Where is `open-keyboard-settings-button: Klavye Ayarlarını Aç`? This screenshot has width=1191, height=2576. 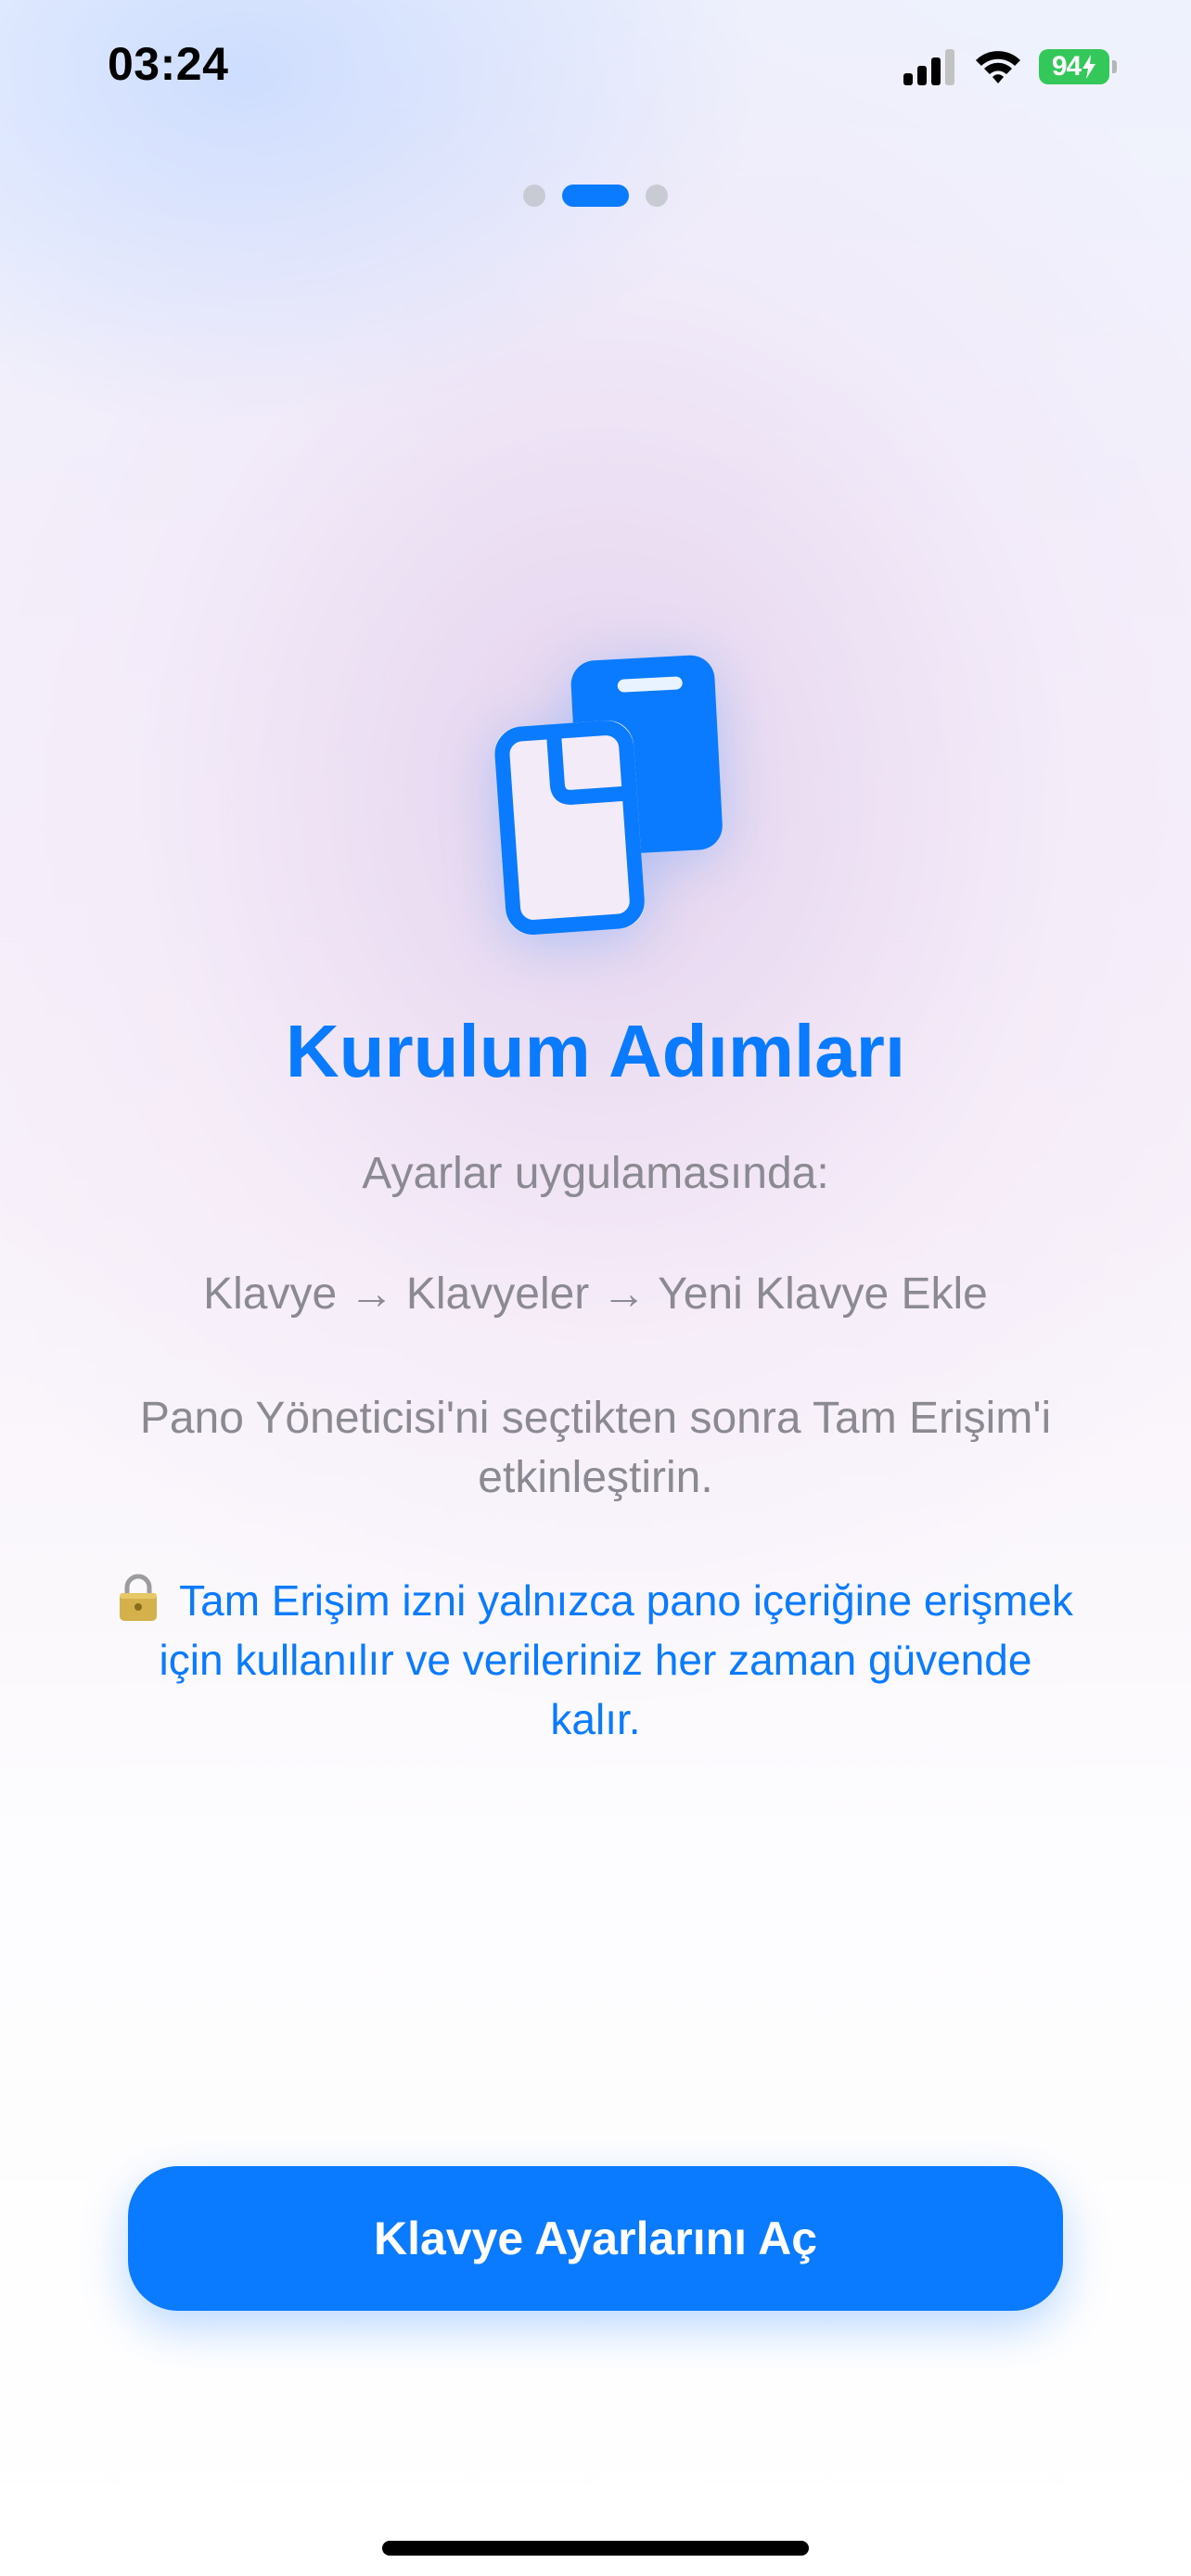
open-keyboard-settings-button: Klavye Ayarlarını Aç is located at coordinates (595, 2238).